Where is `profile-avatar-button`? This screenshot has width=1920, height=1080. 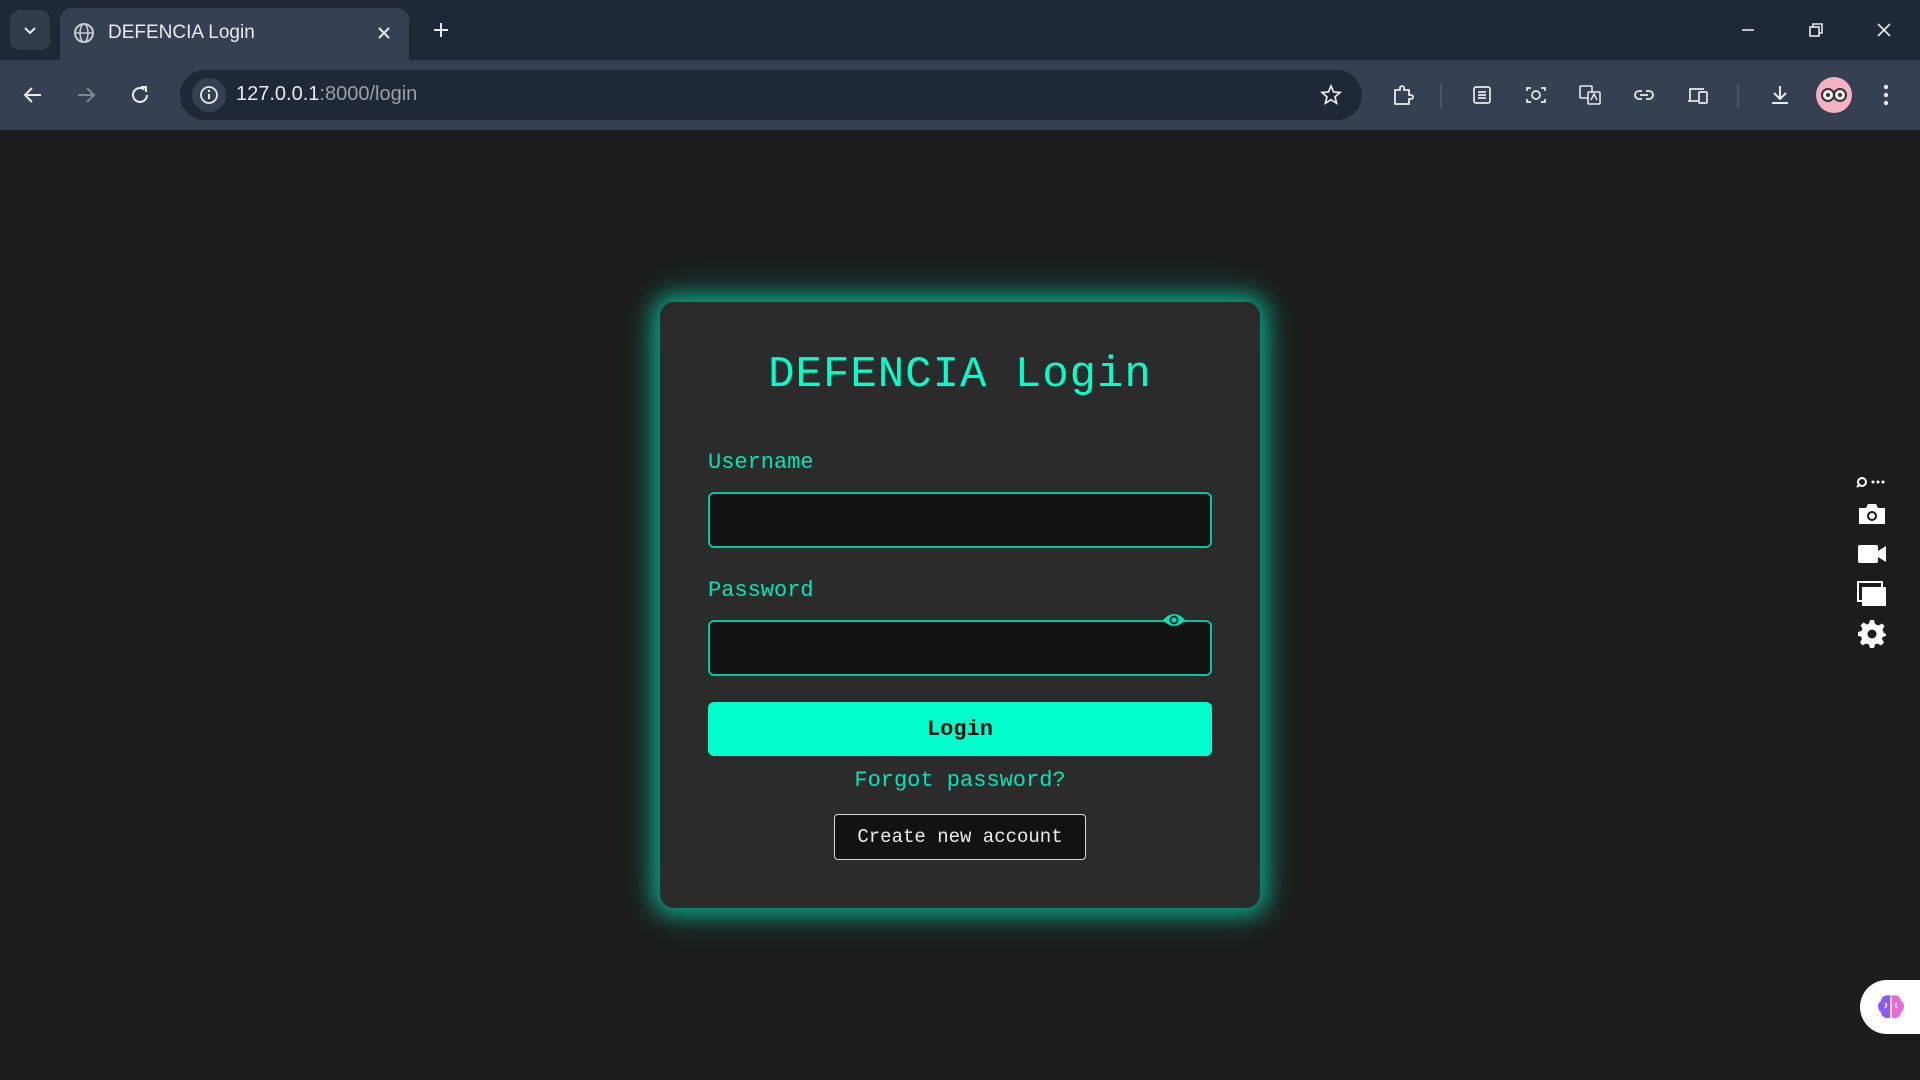
profile-avatar-button is located at coordinates (1834, 95).